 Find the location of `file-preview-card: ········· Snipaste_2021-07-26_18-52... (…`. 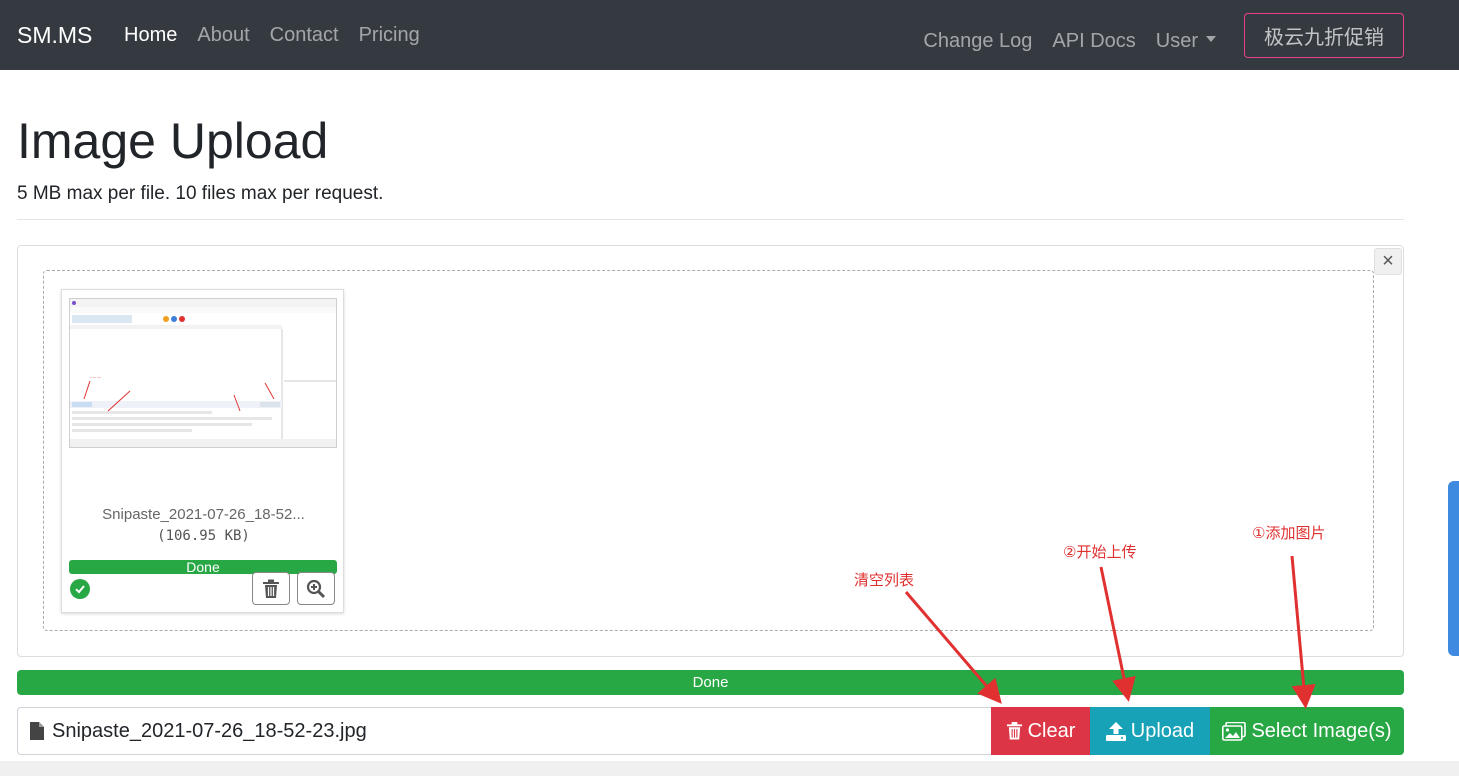

file-preview-card: ········· Snipaste_2021-07-26_18-52... (… is located at coordinates (202, 451).